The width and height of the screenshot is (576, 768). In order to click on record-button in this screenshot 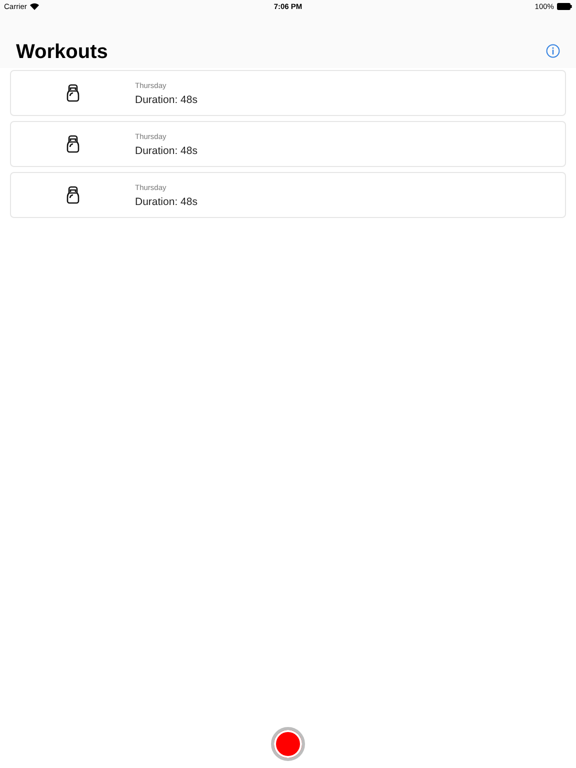, I will do `click(288, 744)`.